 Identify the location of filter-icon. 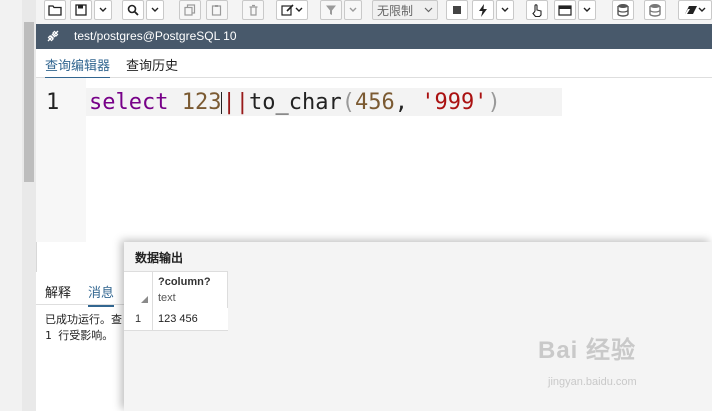
(331, 10).